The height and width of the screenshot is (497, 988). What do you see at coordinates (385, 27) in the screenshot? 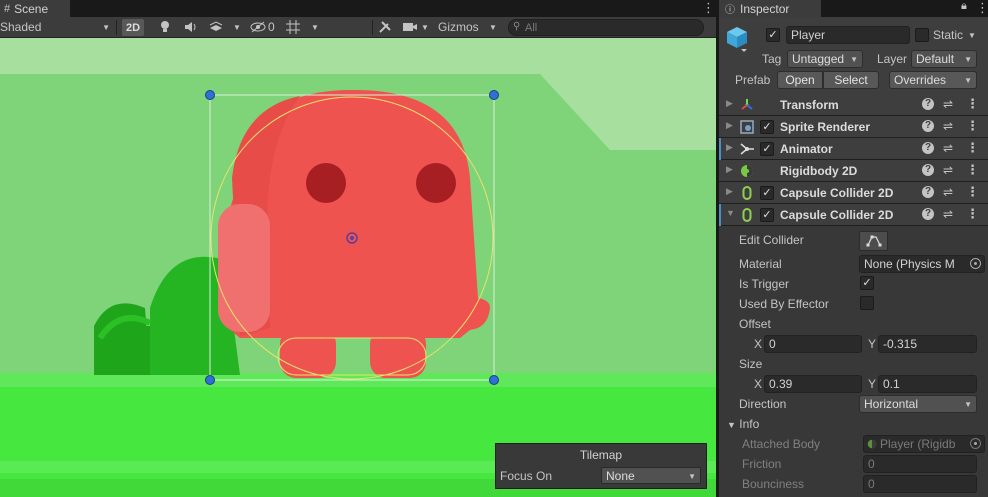
I see `tools-icon` at bounding box center [385, 27].